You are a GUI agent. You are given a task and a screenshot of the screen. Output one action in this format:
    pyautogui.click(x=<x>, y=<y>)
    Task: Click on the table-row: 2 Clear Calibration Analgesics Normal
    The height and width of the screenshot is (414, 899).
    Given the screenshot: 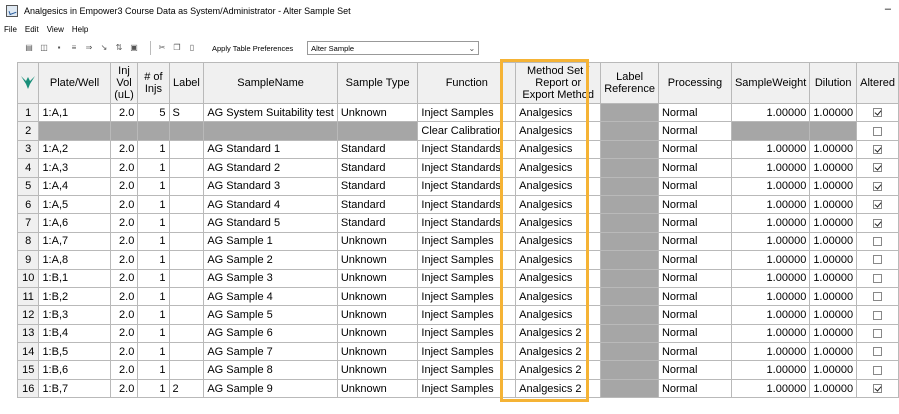 What is the action you would take?
    pyautogui.click(x=457, y=131)
    